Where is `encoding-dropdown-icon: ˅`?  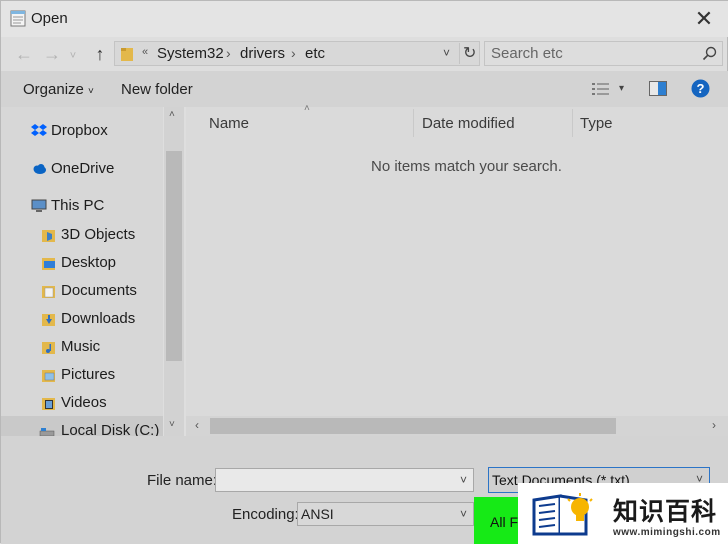 encoding-dropdown-icon: ˅ is located at coordinates (463, 514).